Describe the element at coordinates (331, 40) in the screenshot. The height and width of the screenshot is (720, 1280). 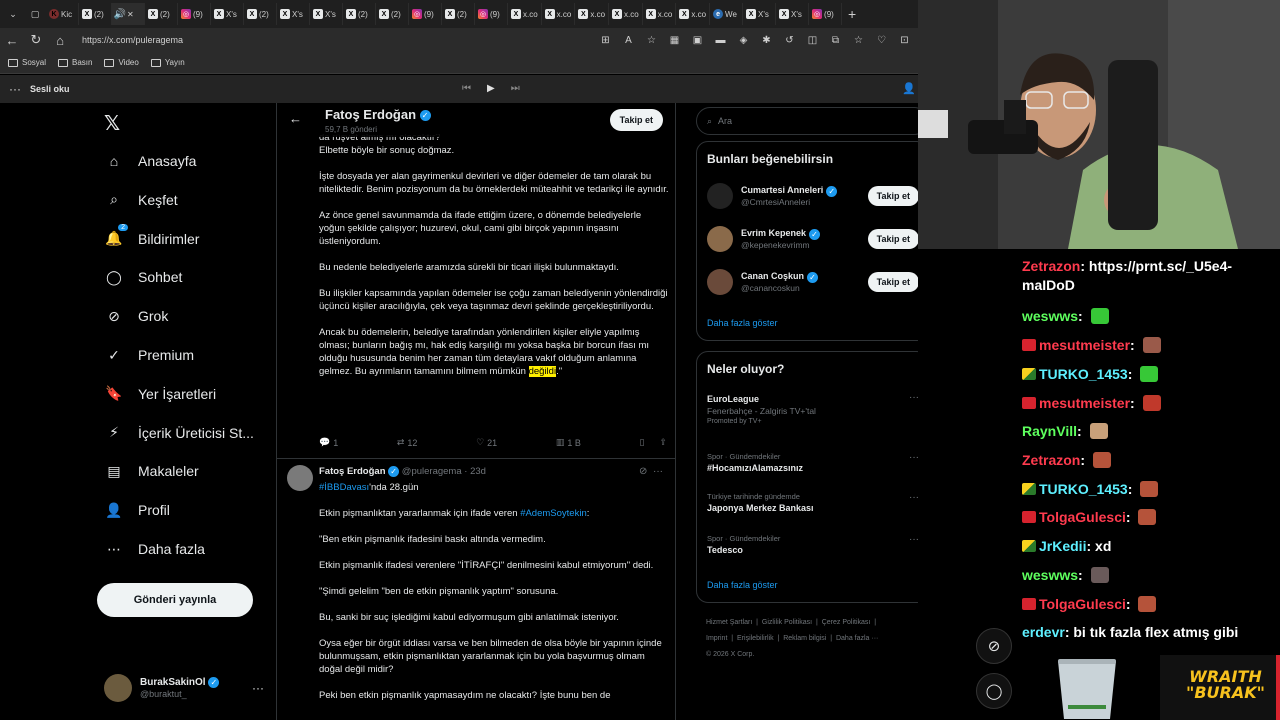
I see `url-field: https://x.com/puleragema` at that location.